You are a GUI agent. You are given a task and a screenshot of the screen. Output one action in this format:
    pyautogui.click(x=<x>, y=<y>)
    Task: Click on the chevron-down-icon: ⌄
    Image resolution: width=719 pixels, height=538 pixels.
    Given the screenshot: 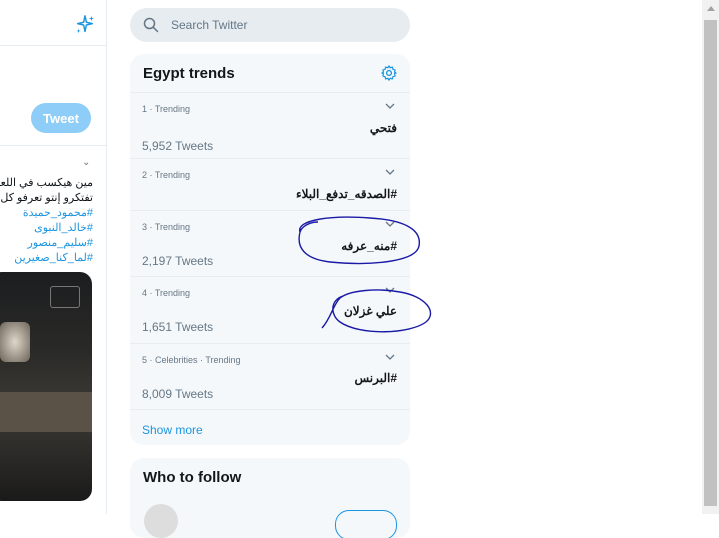 What is the action you would take?
    pyautogui.click(x=86, y=162)
    